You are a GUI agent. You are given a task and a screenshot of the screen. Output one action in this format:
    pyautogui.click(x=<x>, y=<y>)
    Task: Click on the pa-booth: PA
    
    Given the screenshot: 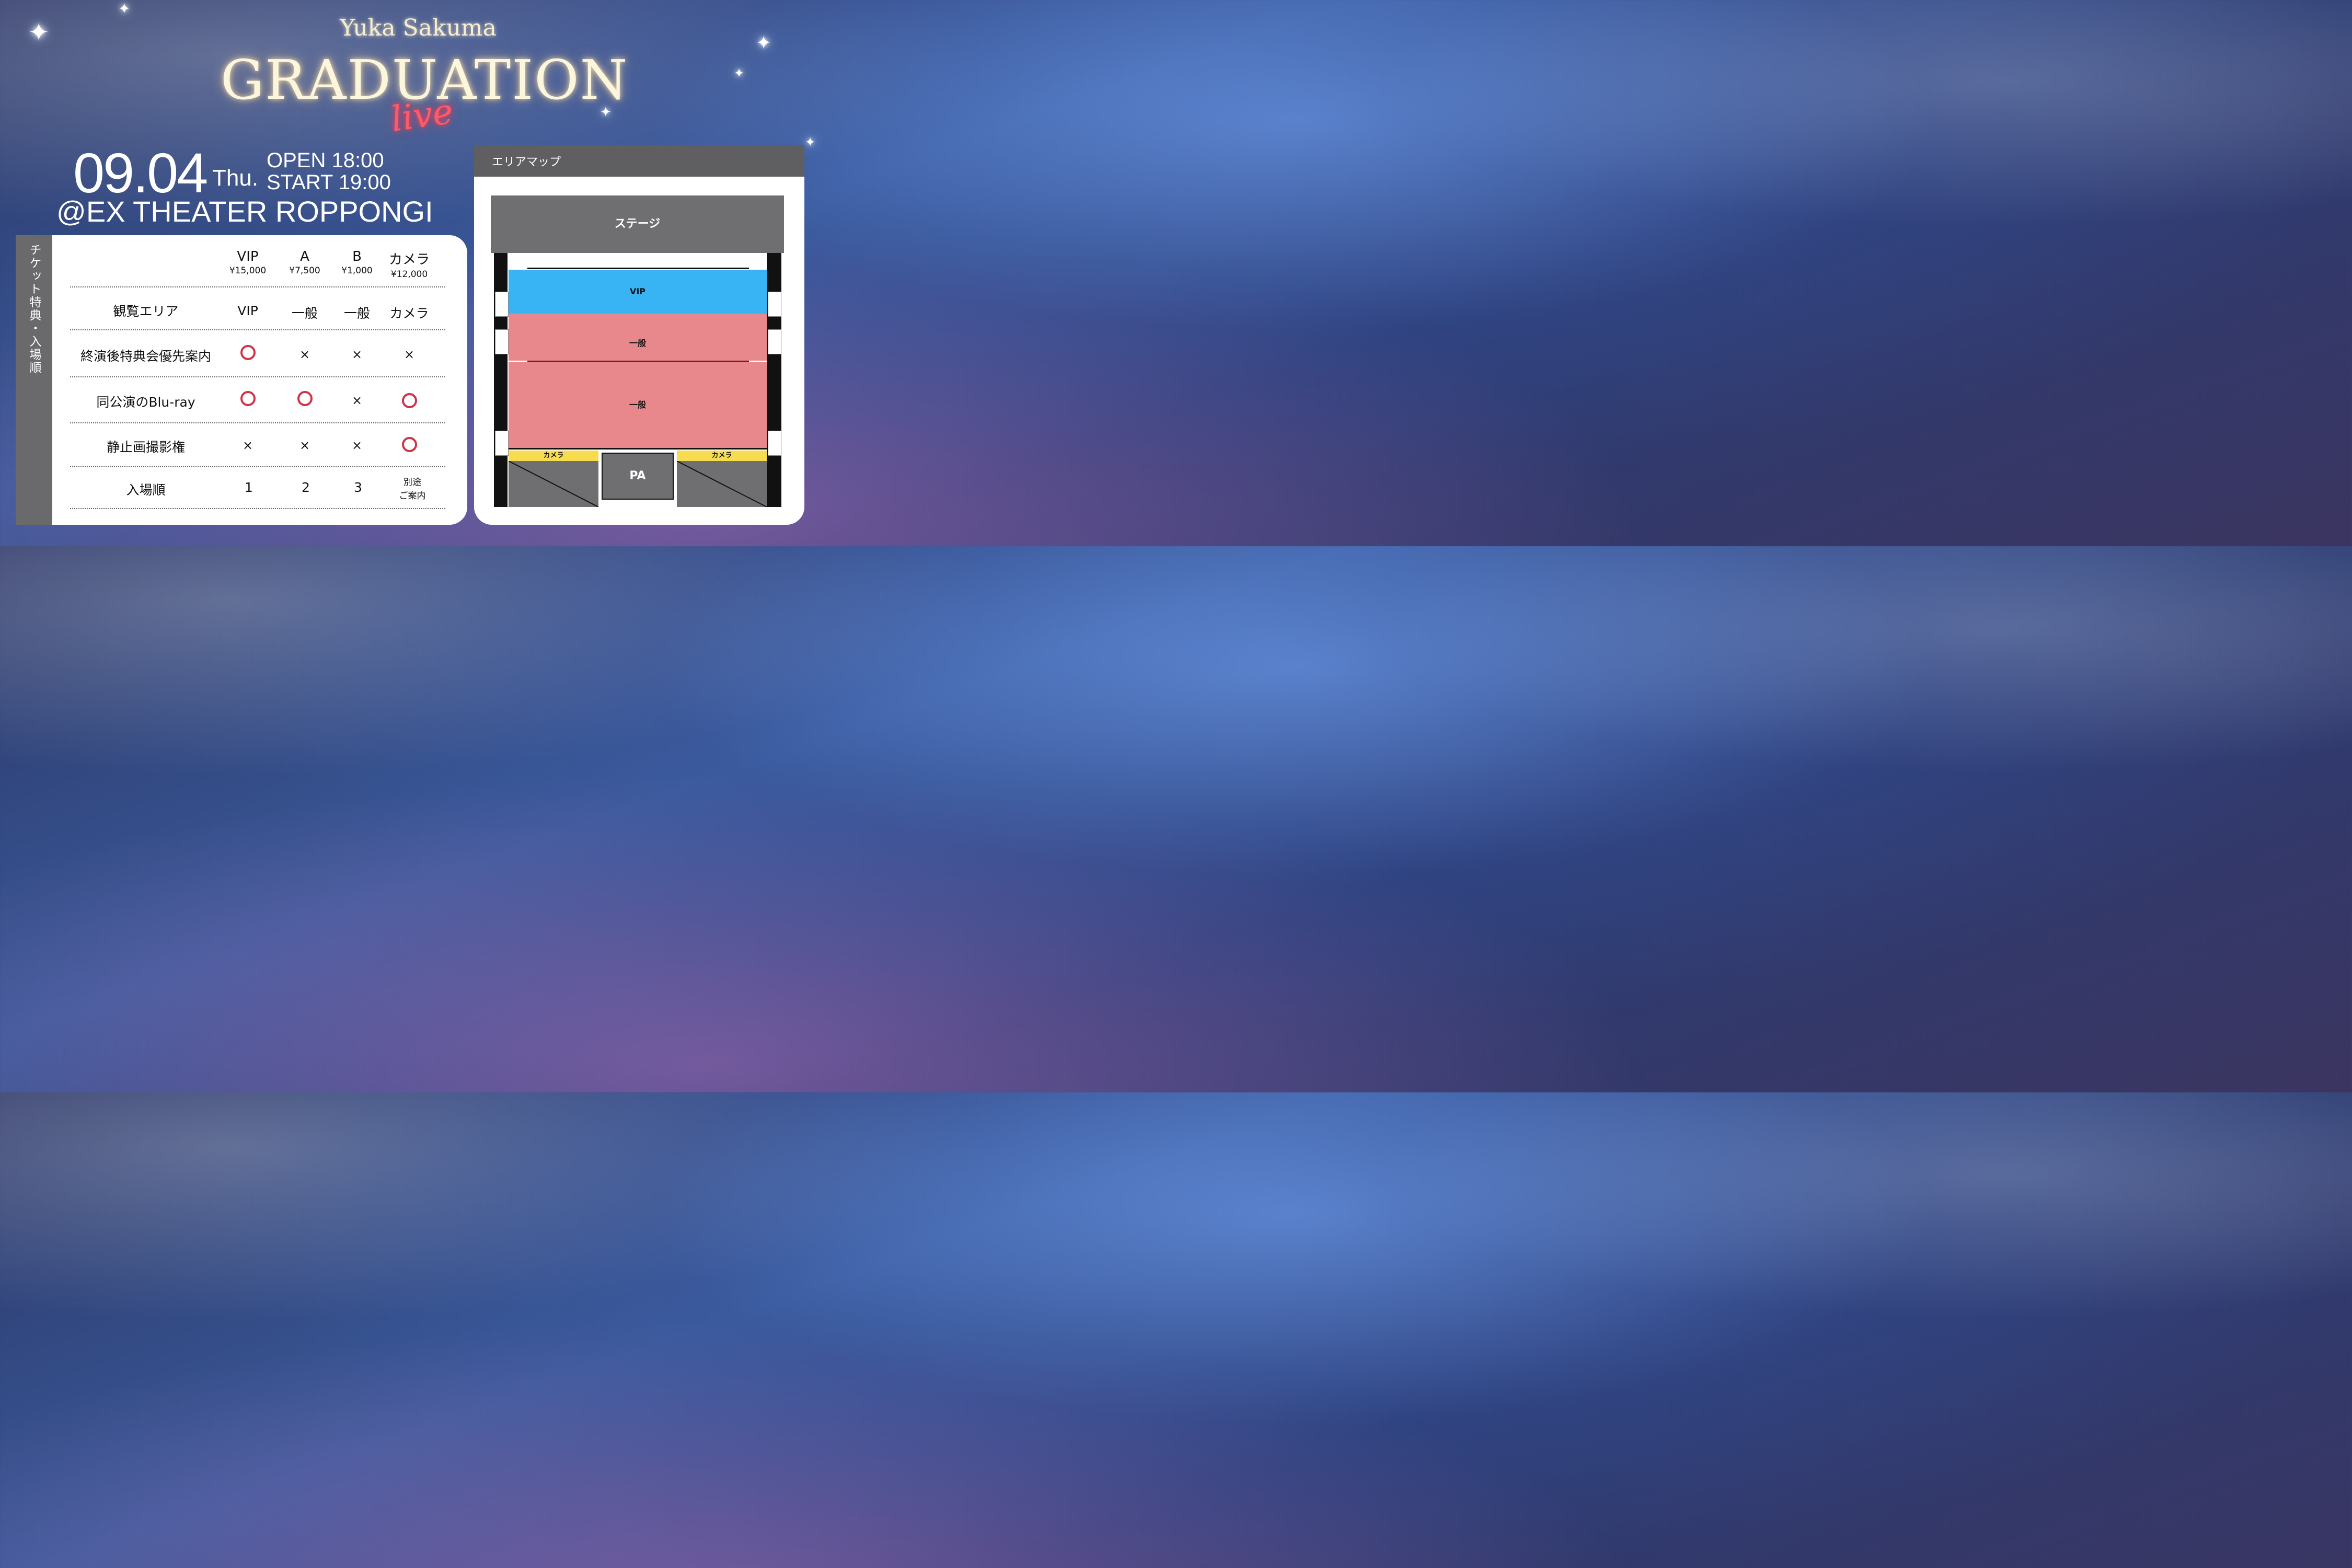 What is the action you would take?
    pyautogui.click(x=638, y=476)
    